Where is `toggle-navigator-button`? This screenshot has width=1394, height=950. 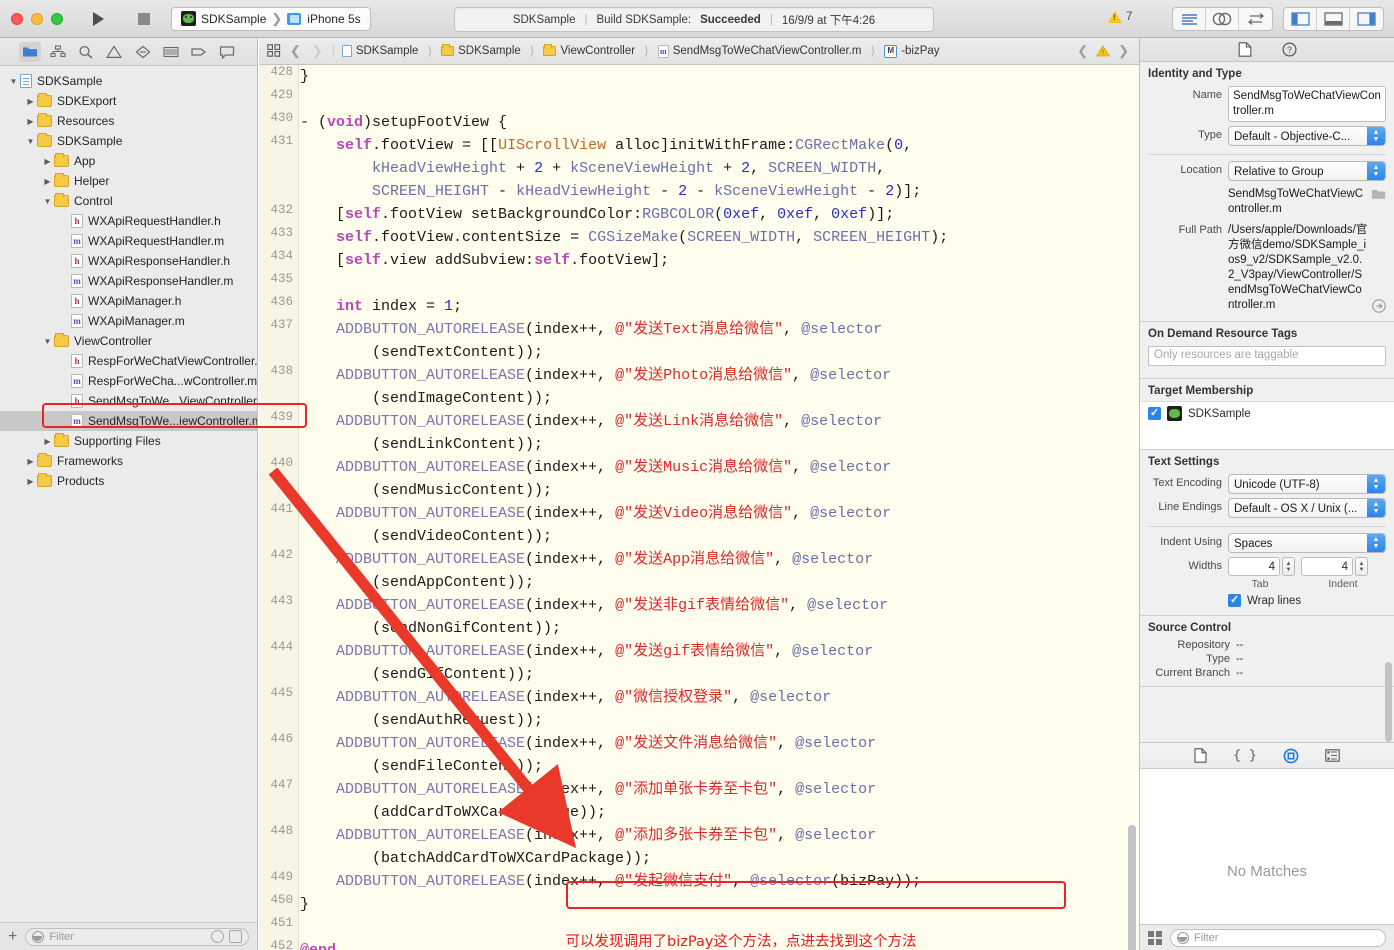 toggle-navigator-button is located at coordinates (1300, 19).